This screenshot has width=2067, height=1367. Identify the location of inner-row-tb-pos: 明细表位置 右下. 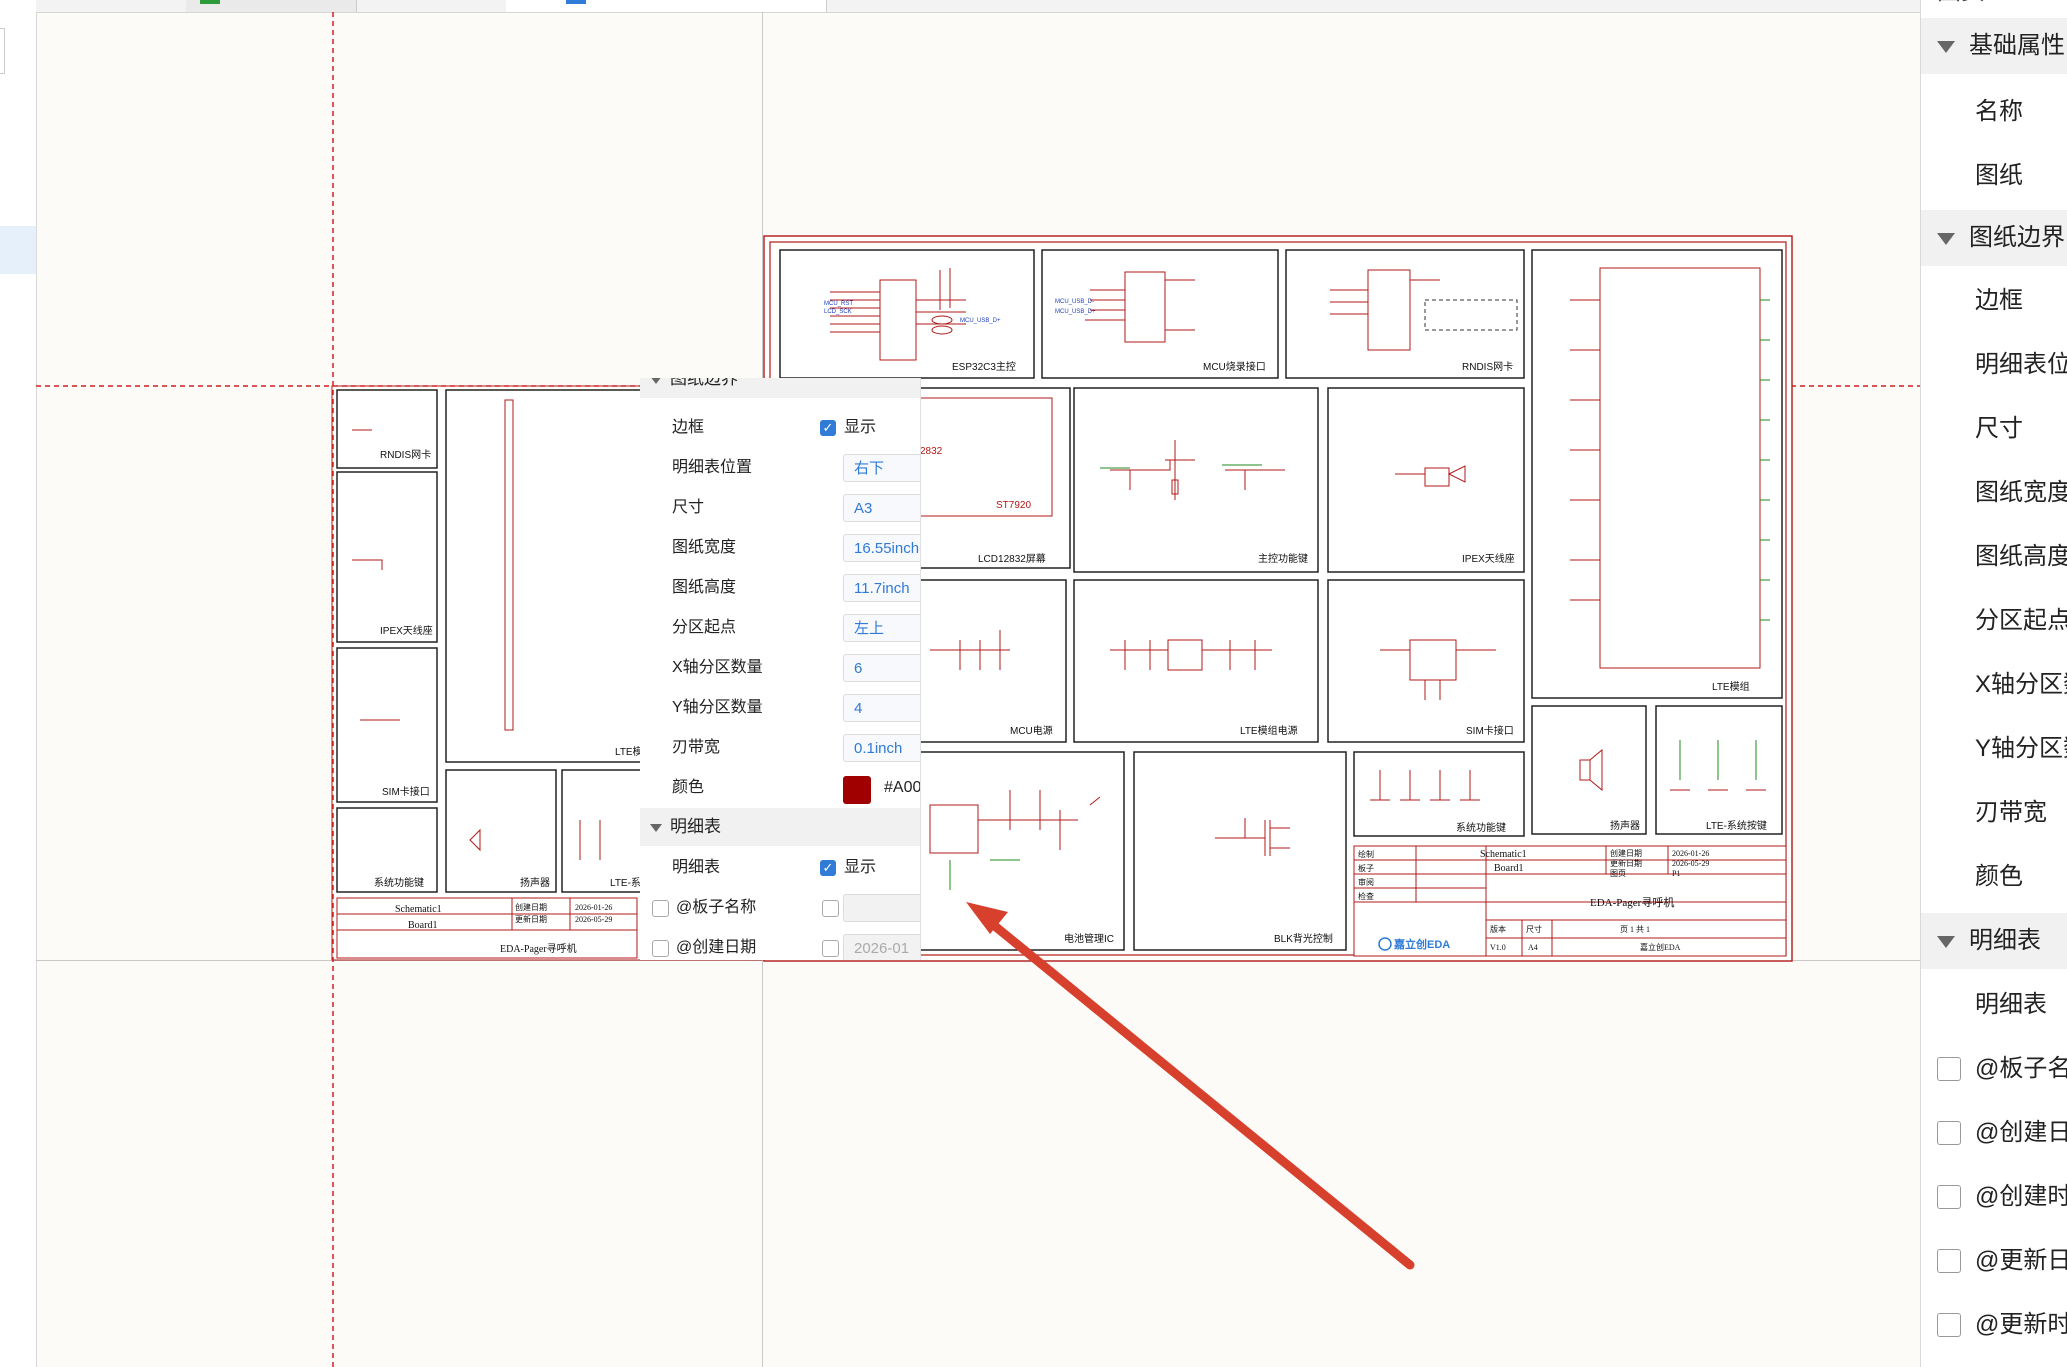
(780, 468).